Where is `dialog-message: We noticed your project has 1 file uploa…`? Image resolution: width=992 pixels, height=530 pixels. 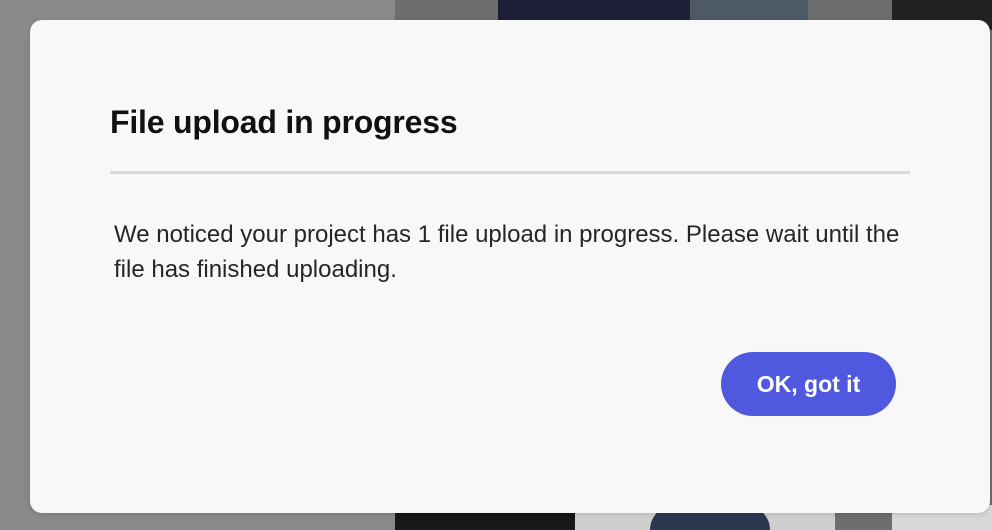 dialog-message: We noticed your project has 1 file uploa… is located at coordinates (507, 252).